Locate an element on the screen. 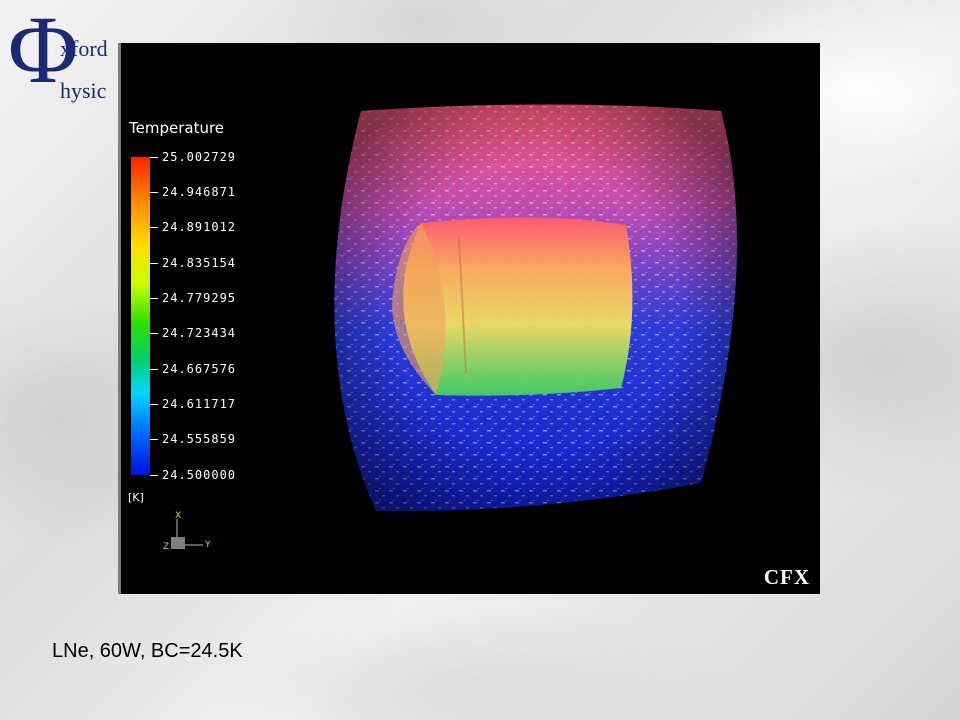 This screenshot has height=720, width=960. slide-caption: LNe, 60W, BC=24.5K is located at coordinates (147, 651).